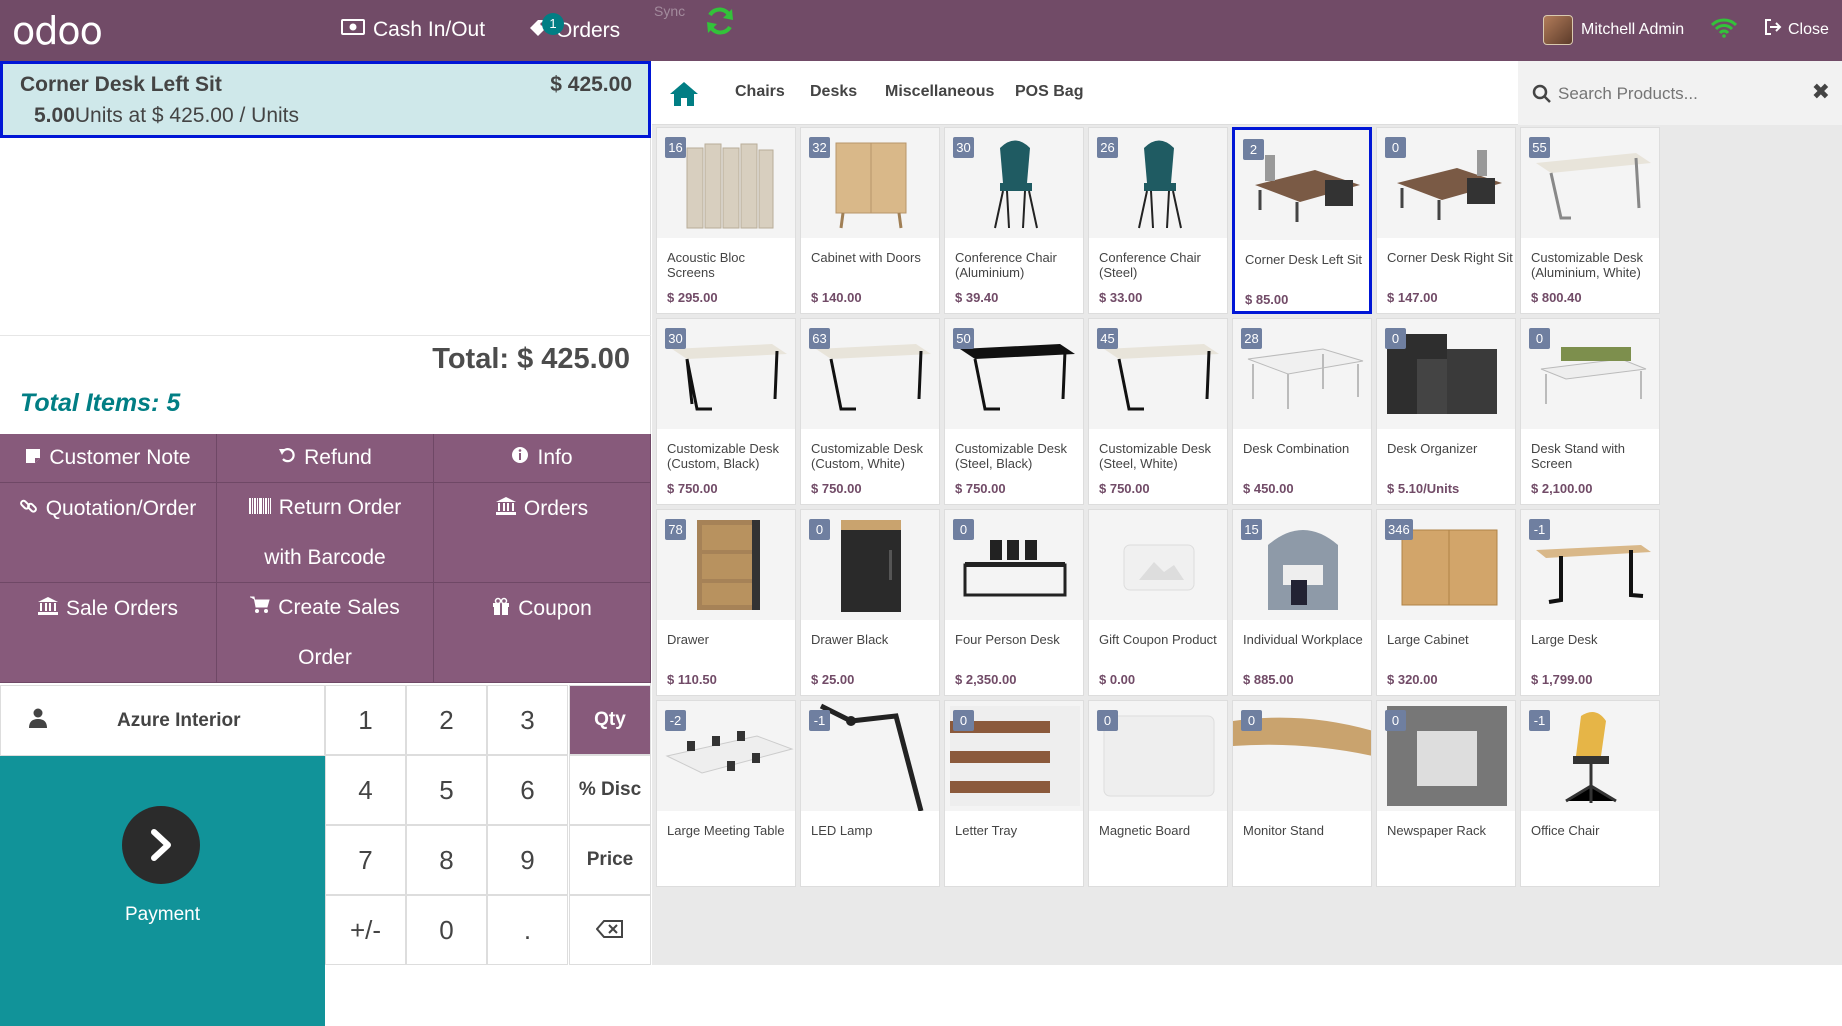 The width and height of the screenshot is (1842, 1026). What do you see at coordinates (446, 720) in the screenshot?
I see `key-2: 2` at bounding box center [446, 720].